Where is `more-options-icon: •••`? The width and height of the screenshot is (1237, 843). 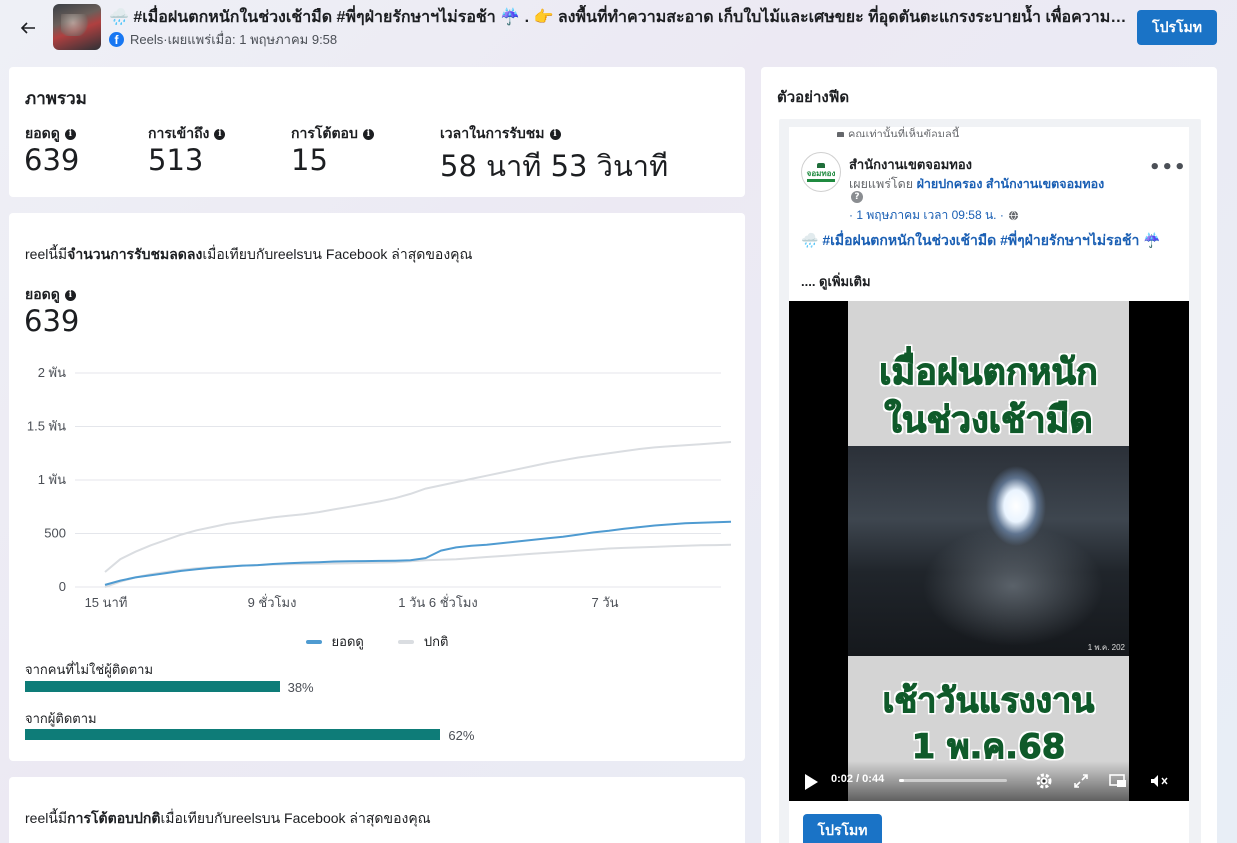
more-options-icon: ••• is located at coordinates (1168, 167).